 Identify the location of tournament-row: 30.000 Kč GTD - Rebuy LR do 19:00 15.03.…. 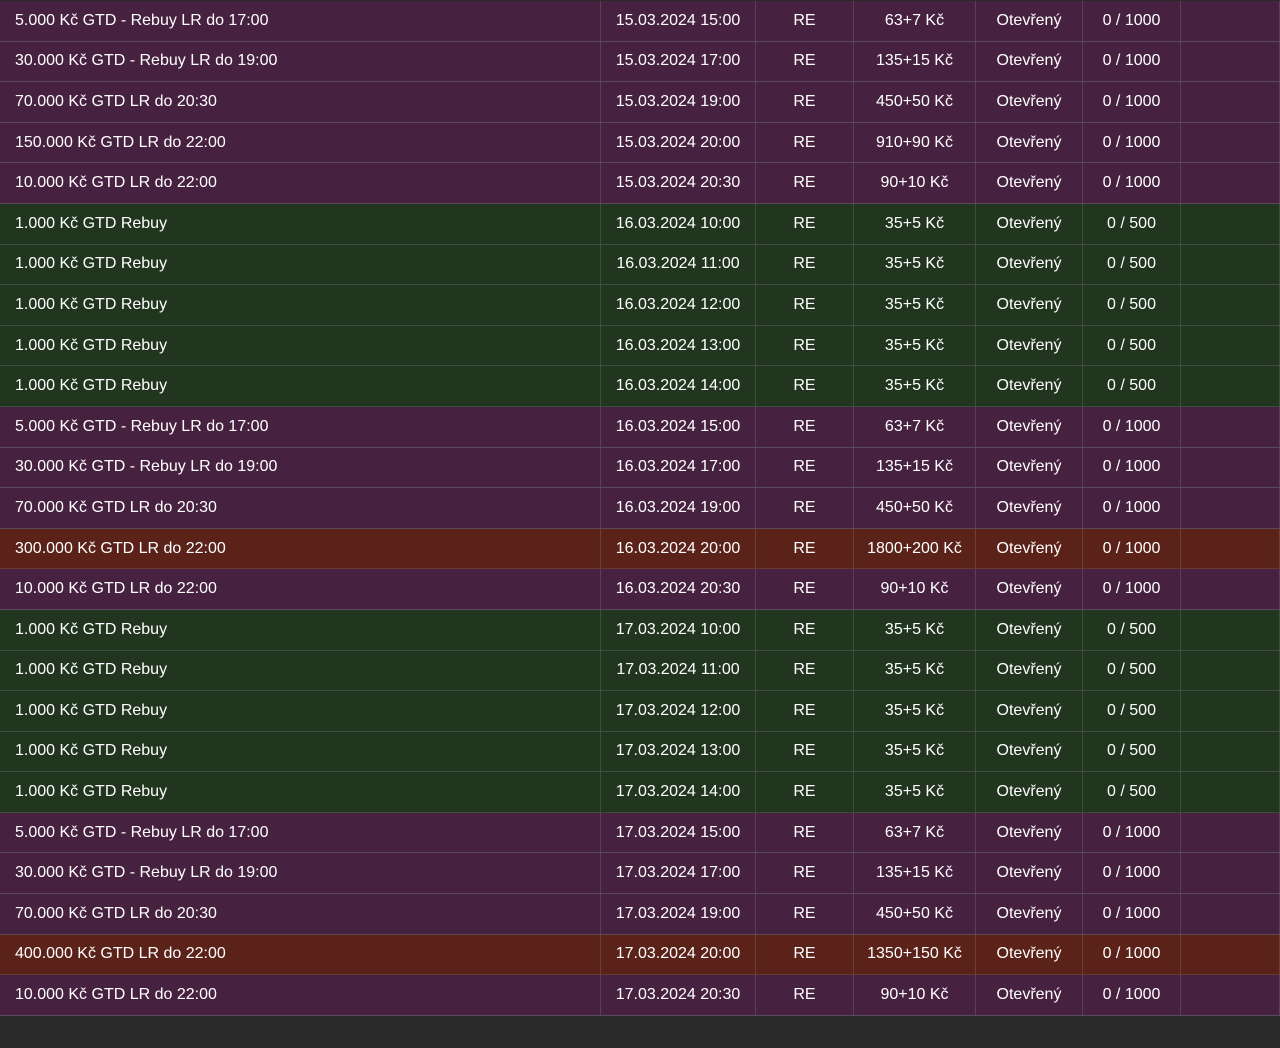
(640, 62).